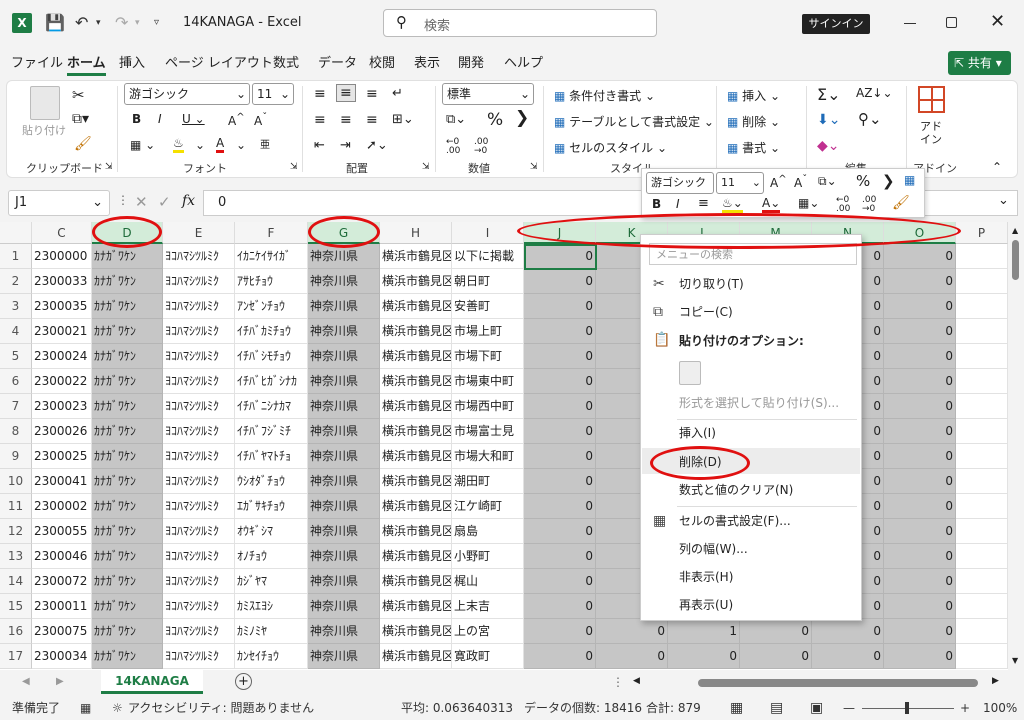  I want to click on mini-format-painter-icon: 🖌, so click(901, 203).